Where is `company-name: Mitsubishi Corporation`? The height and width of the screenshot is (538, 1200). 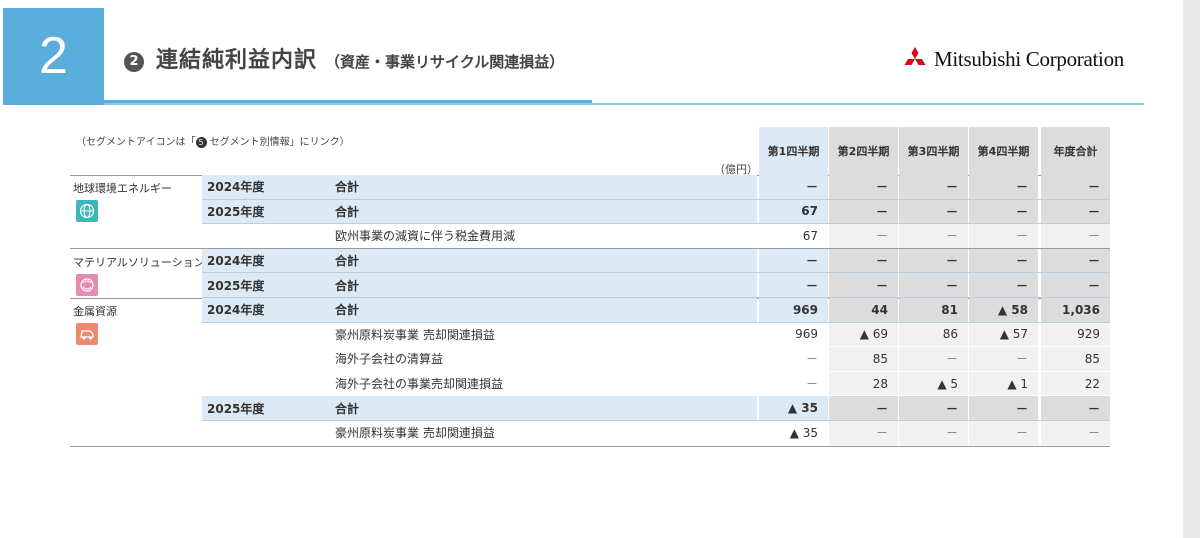 company-name: Mitsubishi Corporation is located at coordinates (1029, 58).